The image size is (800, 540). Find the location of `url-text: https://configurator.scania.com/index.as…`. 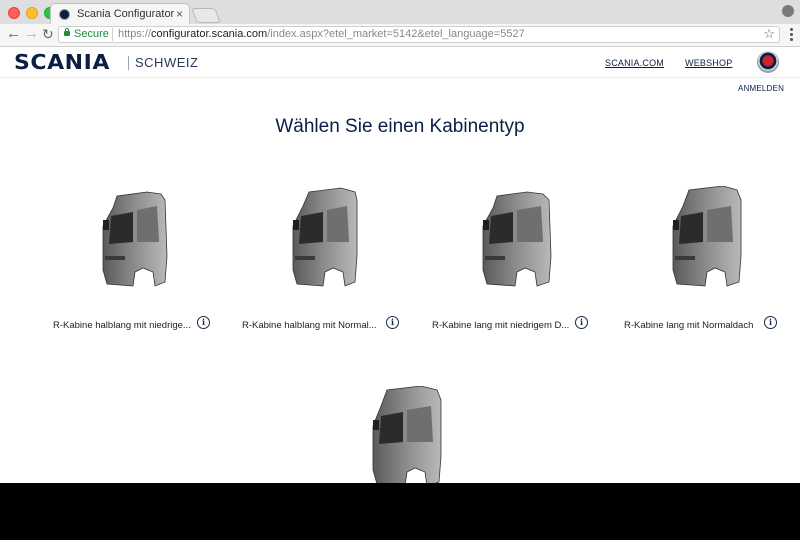

url-text: https://configurator.scania.com/index.as… is located at coordinates (321, 34).